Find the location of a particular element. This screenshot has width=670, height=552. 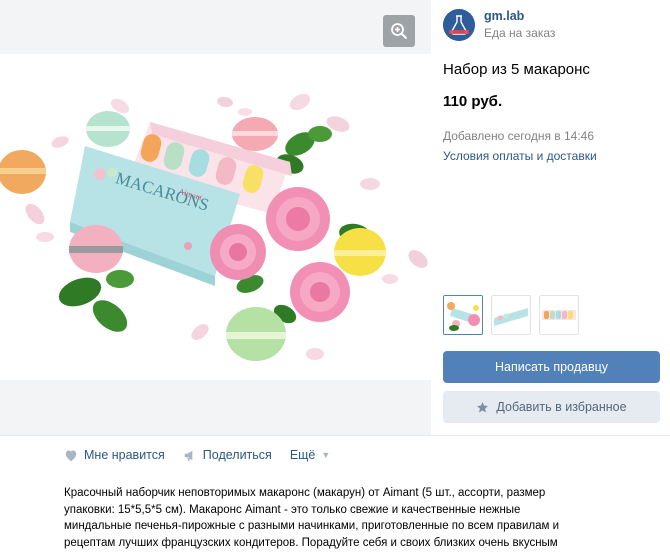

like-button: Мне нравится is located at coordinates (114, 455).